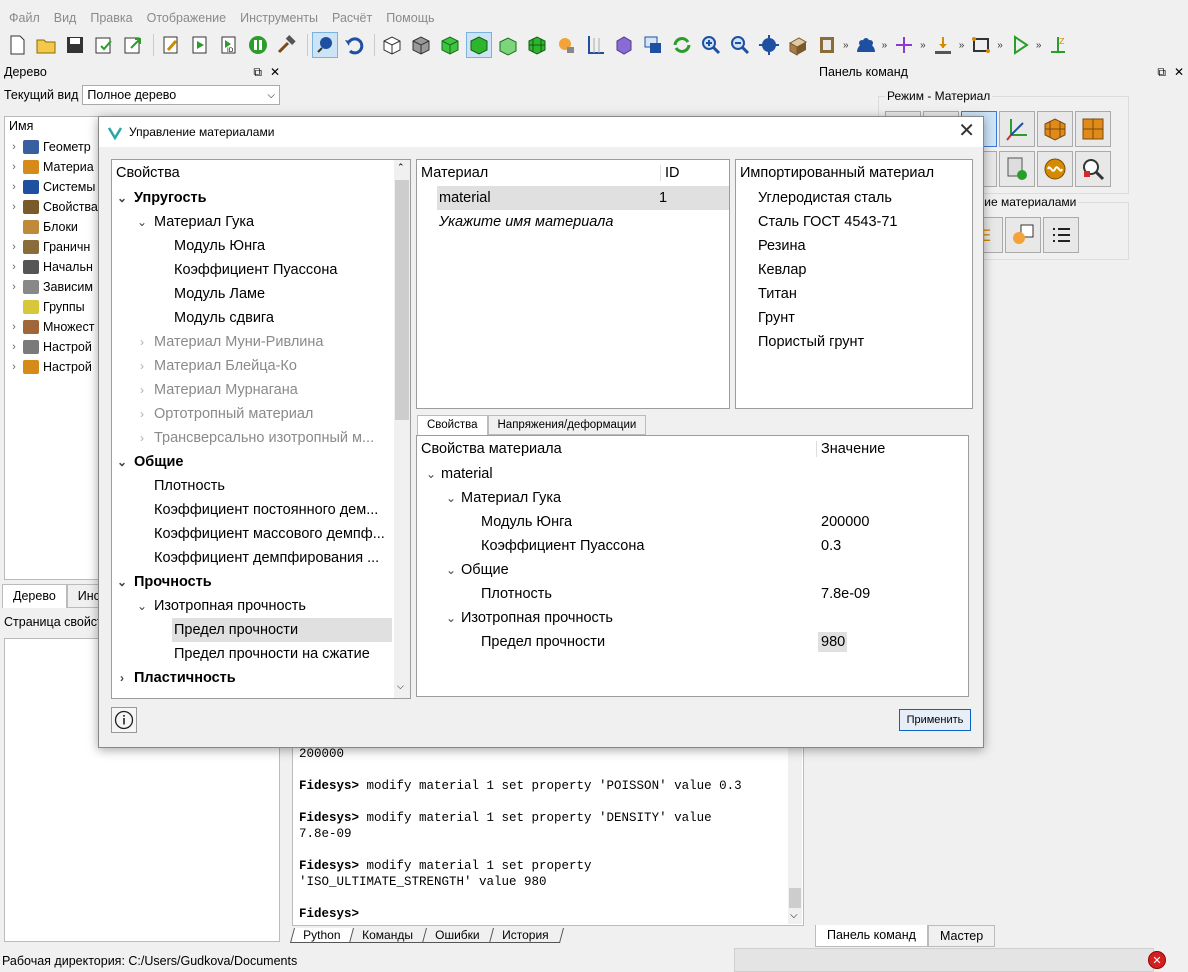 This screenshot has height=972, width=1188. I want to click on import-icon, so click(133, 45).